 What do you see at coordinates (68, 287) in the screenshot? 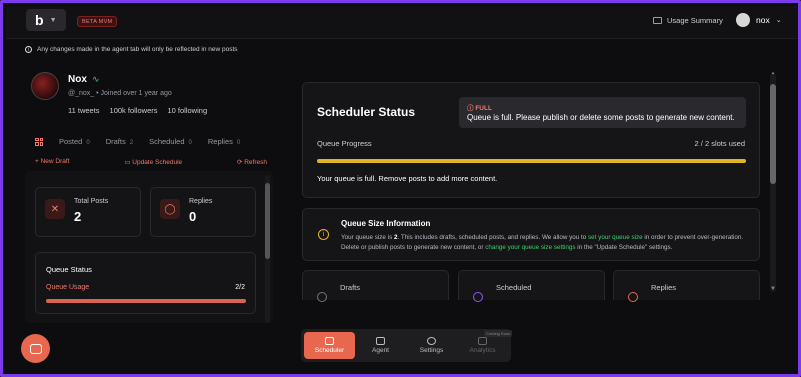
I see `queue-usage-label: Queue Usage` at bounding box center [68, 287].